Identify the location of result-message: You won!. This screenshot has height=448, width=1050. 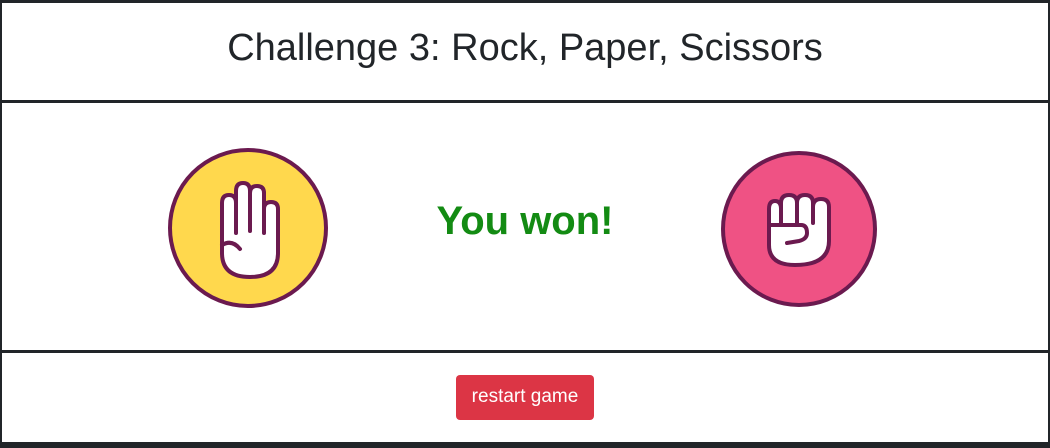
(525, 221).